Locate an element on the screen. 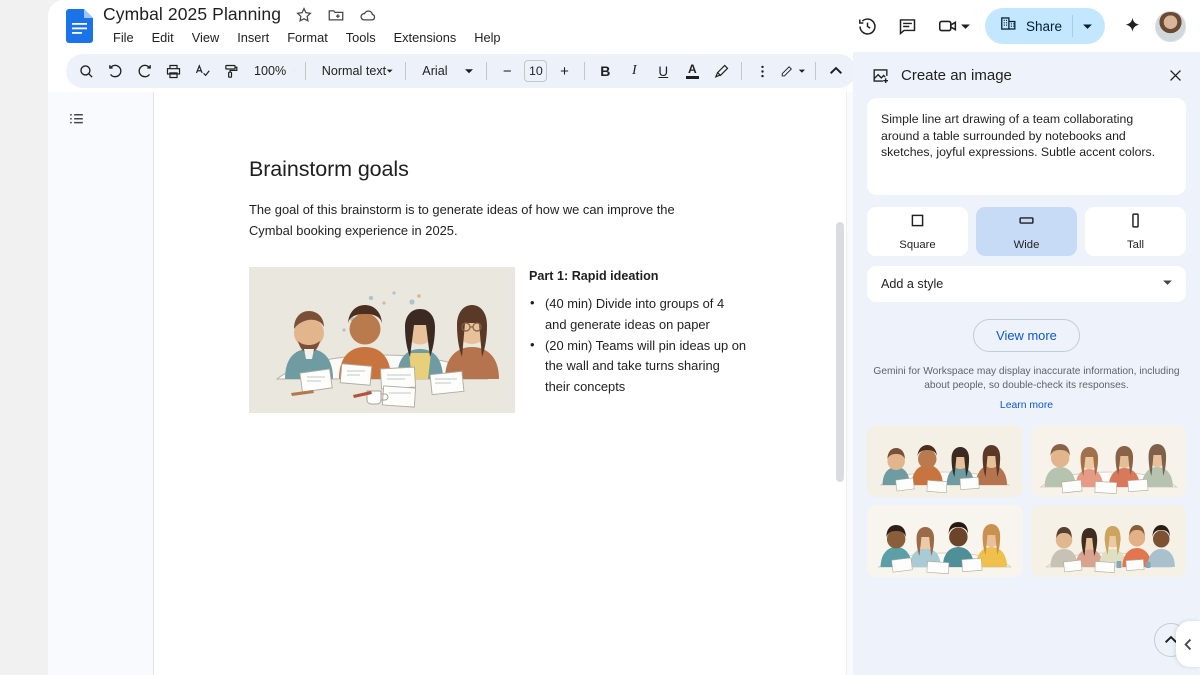 The height and width of the screenshot is (675, 1200). share-button: Share is located at coordinates (1044, 26).